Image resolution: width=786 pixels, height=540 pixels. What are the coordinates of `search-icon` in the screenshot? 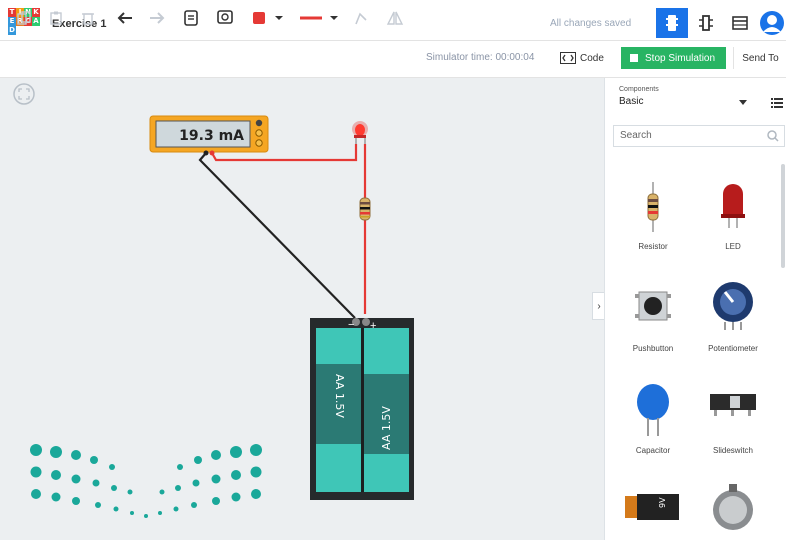 It's located at (773, 136).